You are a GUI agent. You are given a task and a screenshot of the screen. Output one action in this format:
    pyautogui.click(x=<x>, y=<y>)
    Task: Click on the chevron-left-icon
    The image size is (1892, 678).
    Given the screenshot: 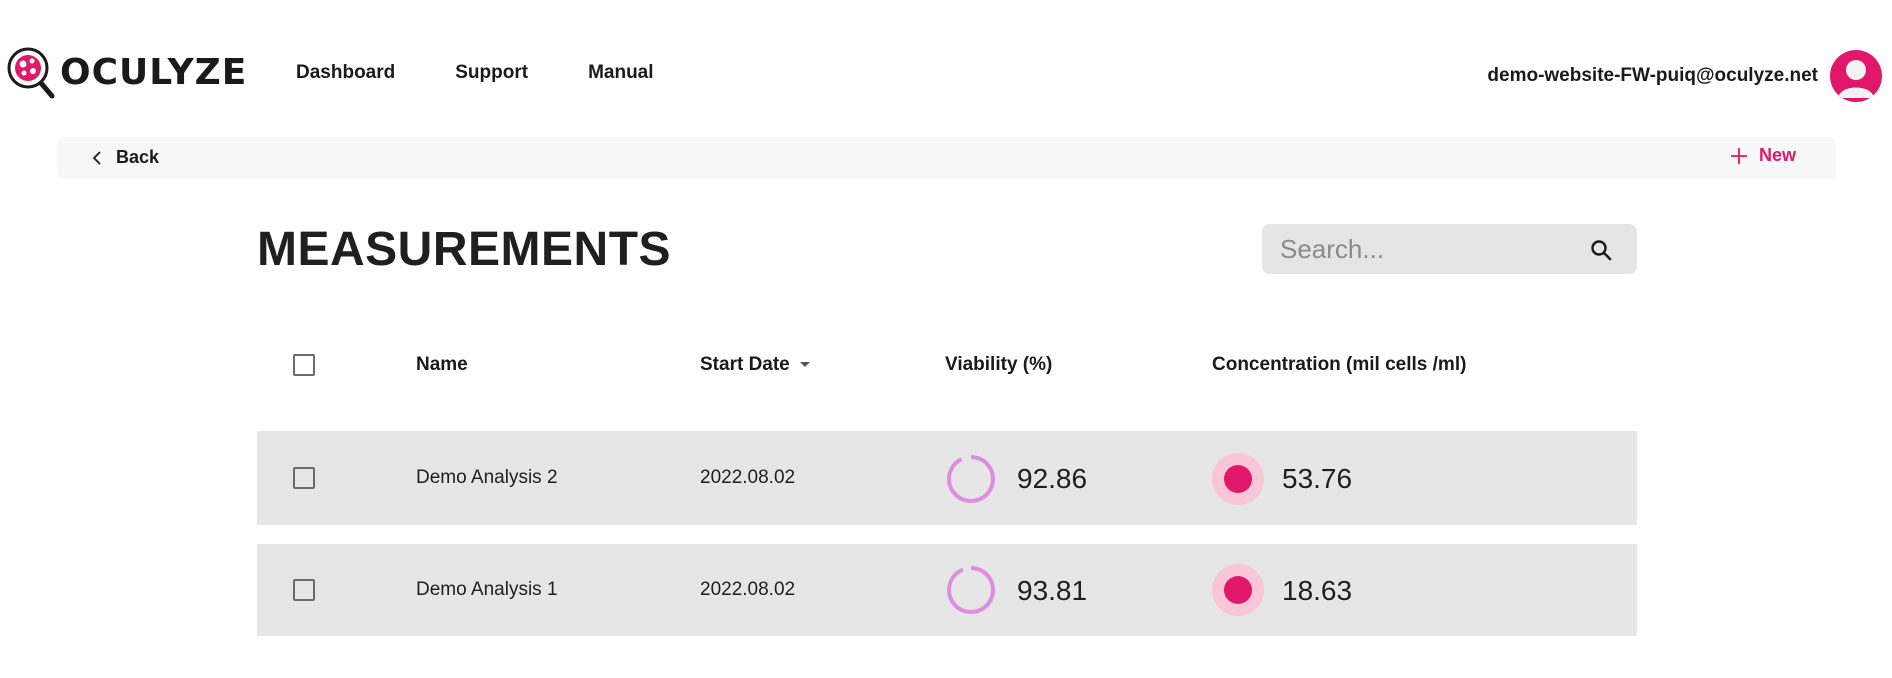 What is the action you would take?
    pyautogui.click(x=96, y=157)
    